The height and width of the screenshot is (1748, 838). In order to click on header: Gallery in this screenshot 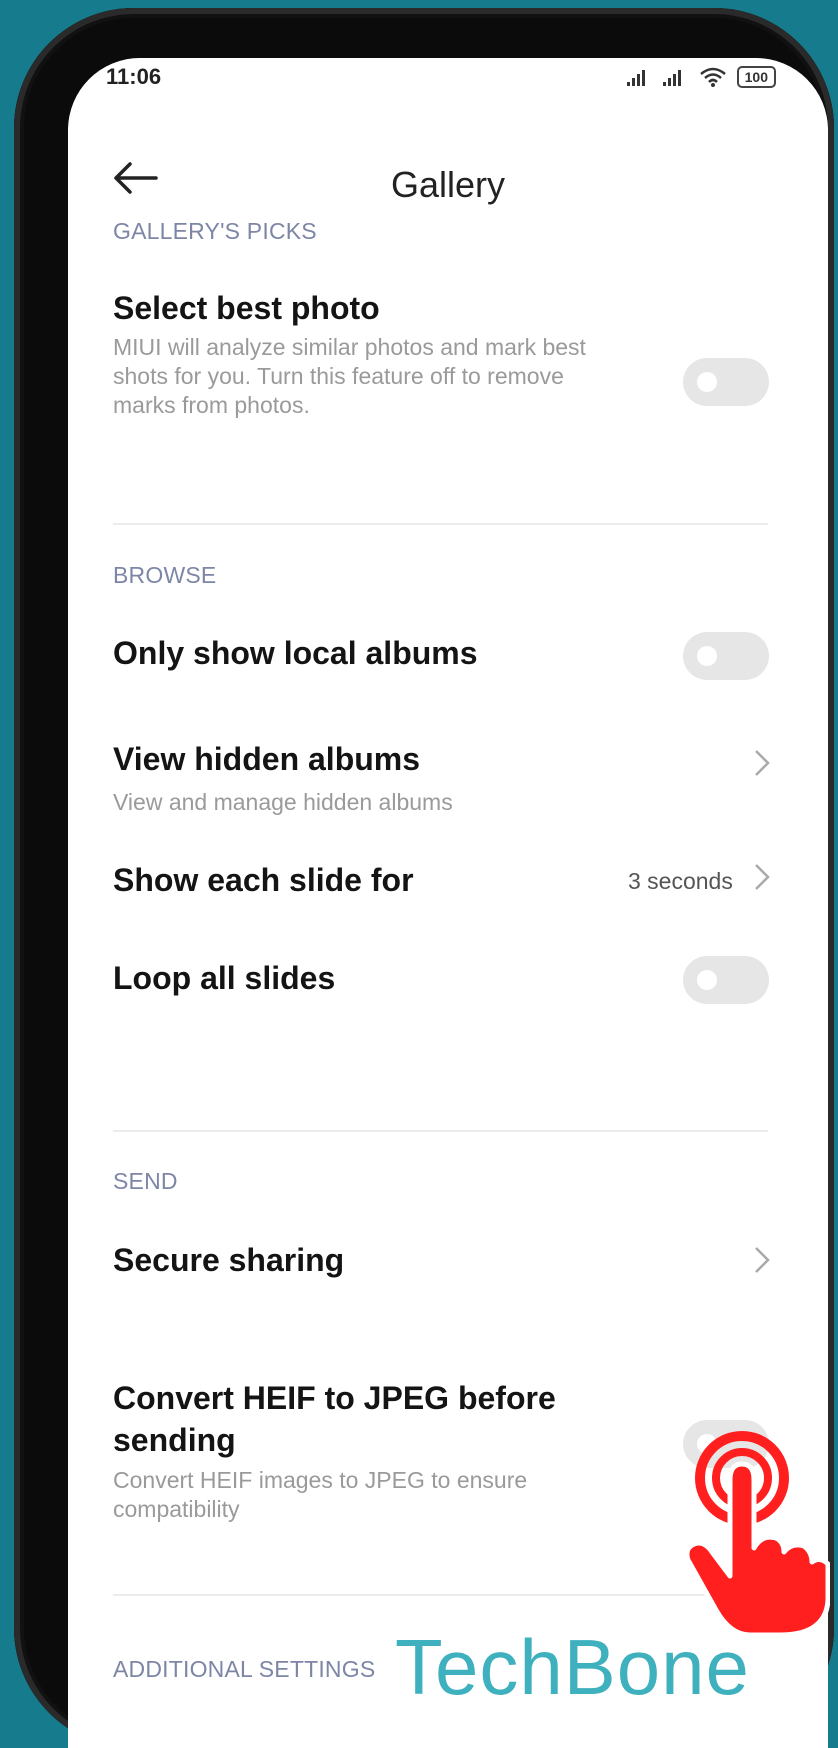, I will do `click(448, 178)`.